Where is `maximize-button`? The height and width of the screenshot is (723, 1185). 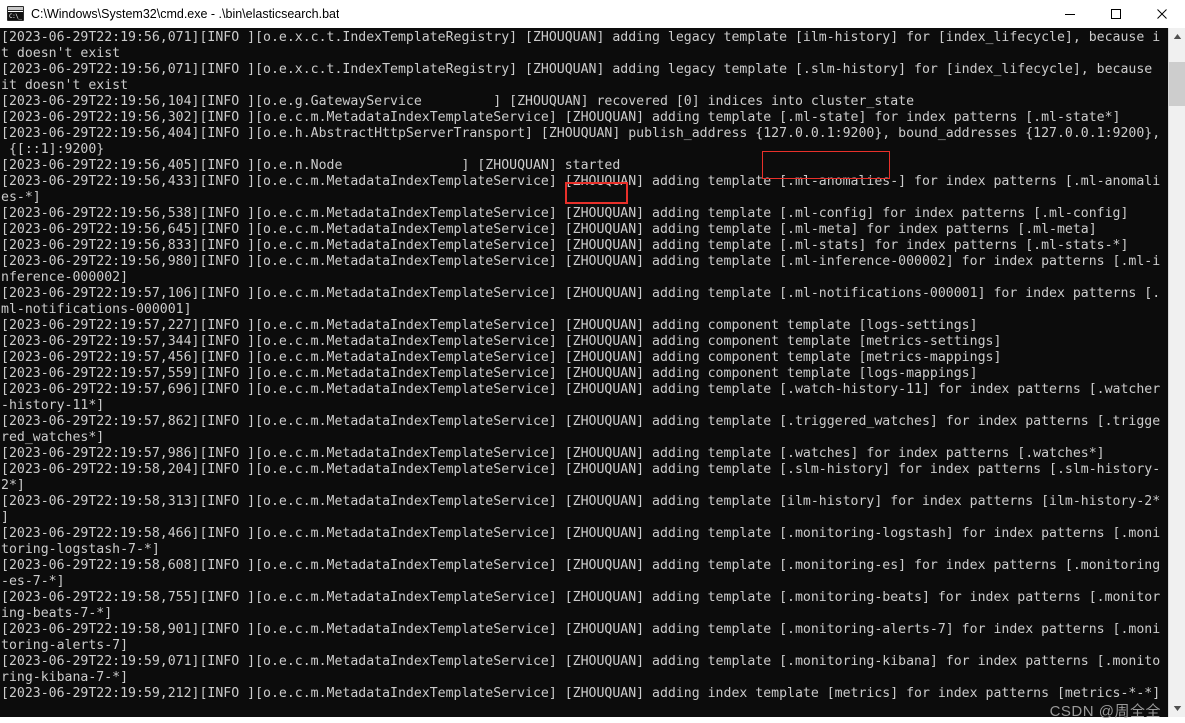 maximize-button is located at coordinates (1116, 14).